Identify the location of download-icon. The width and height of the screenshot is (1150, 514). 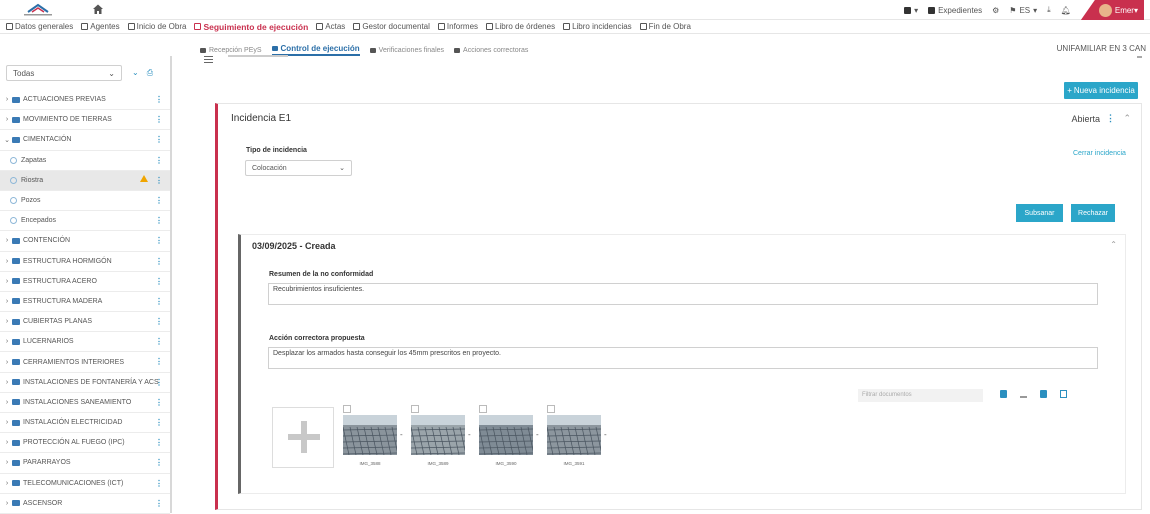
(1023, 394).